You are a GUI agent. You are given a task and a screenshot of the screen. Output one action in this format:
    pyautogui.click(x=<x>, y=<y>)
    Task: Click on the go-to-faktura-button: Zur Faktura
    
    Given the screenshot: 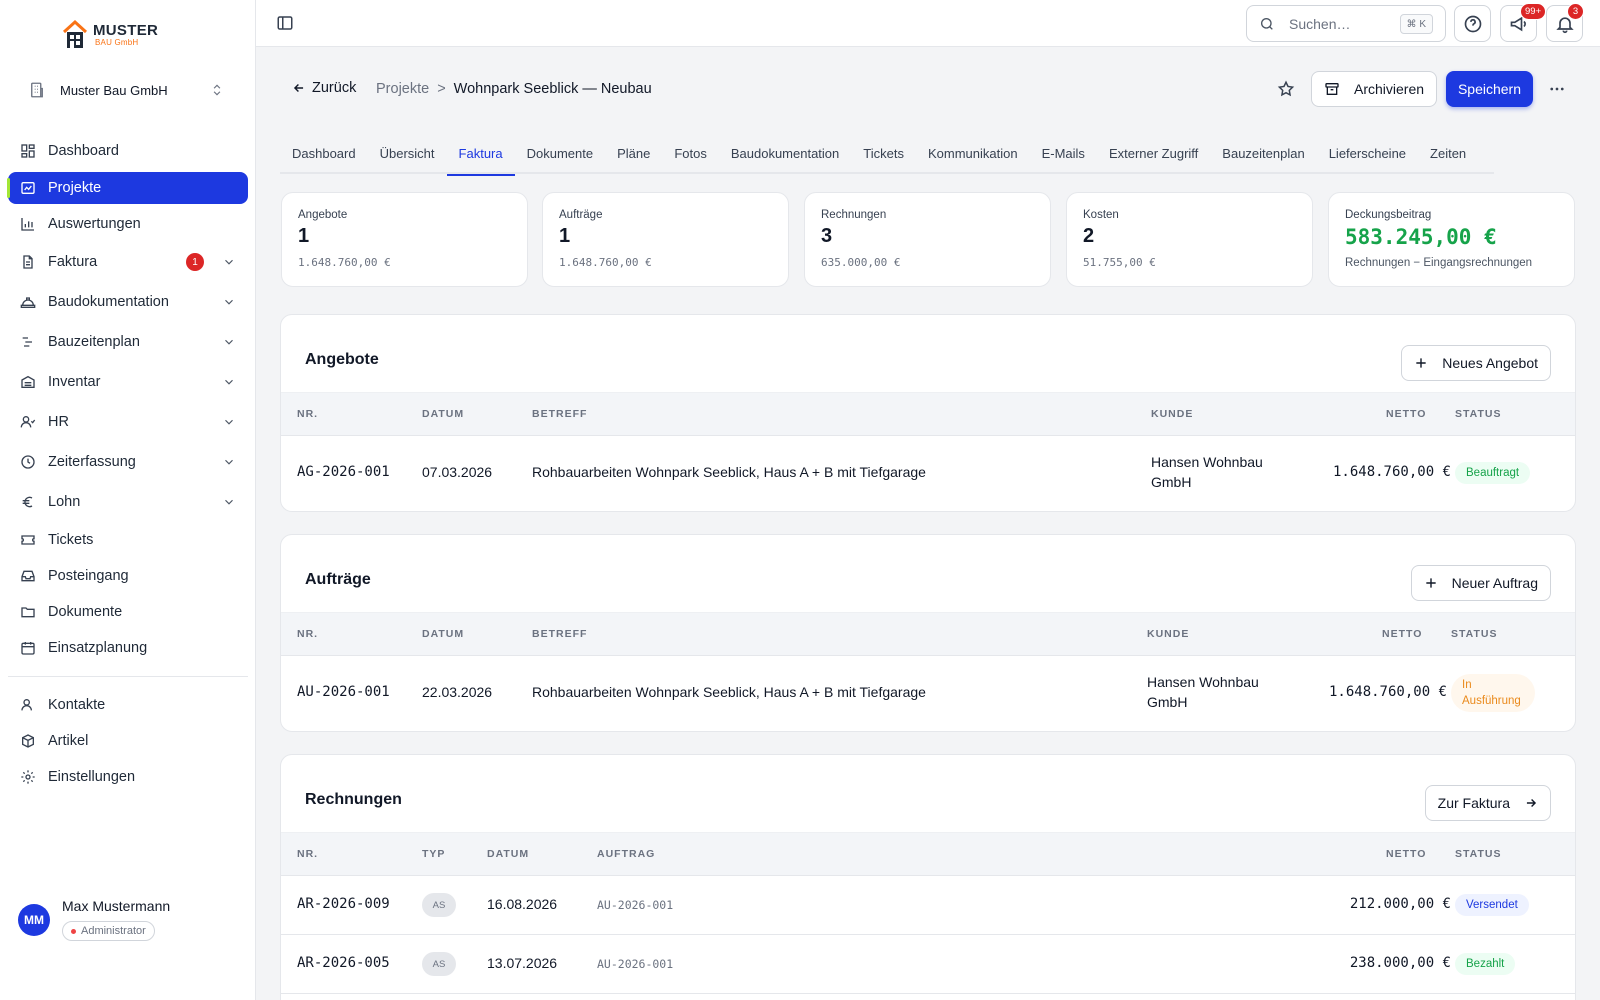 What is the action you would take?
    pyautogui.click(x=1487, y=803)
    